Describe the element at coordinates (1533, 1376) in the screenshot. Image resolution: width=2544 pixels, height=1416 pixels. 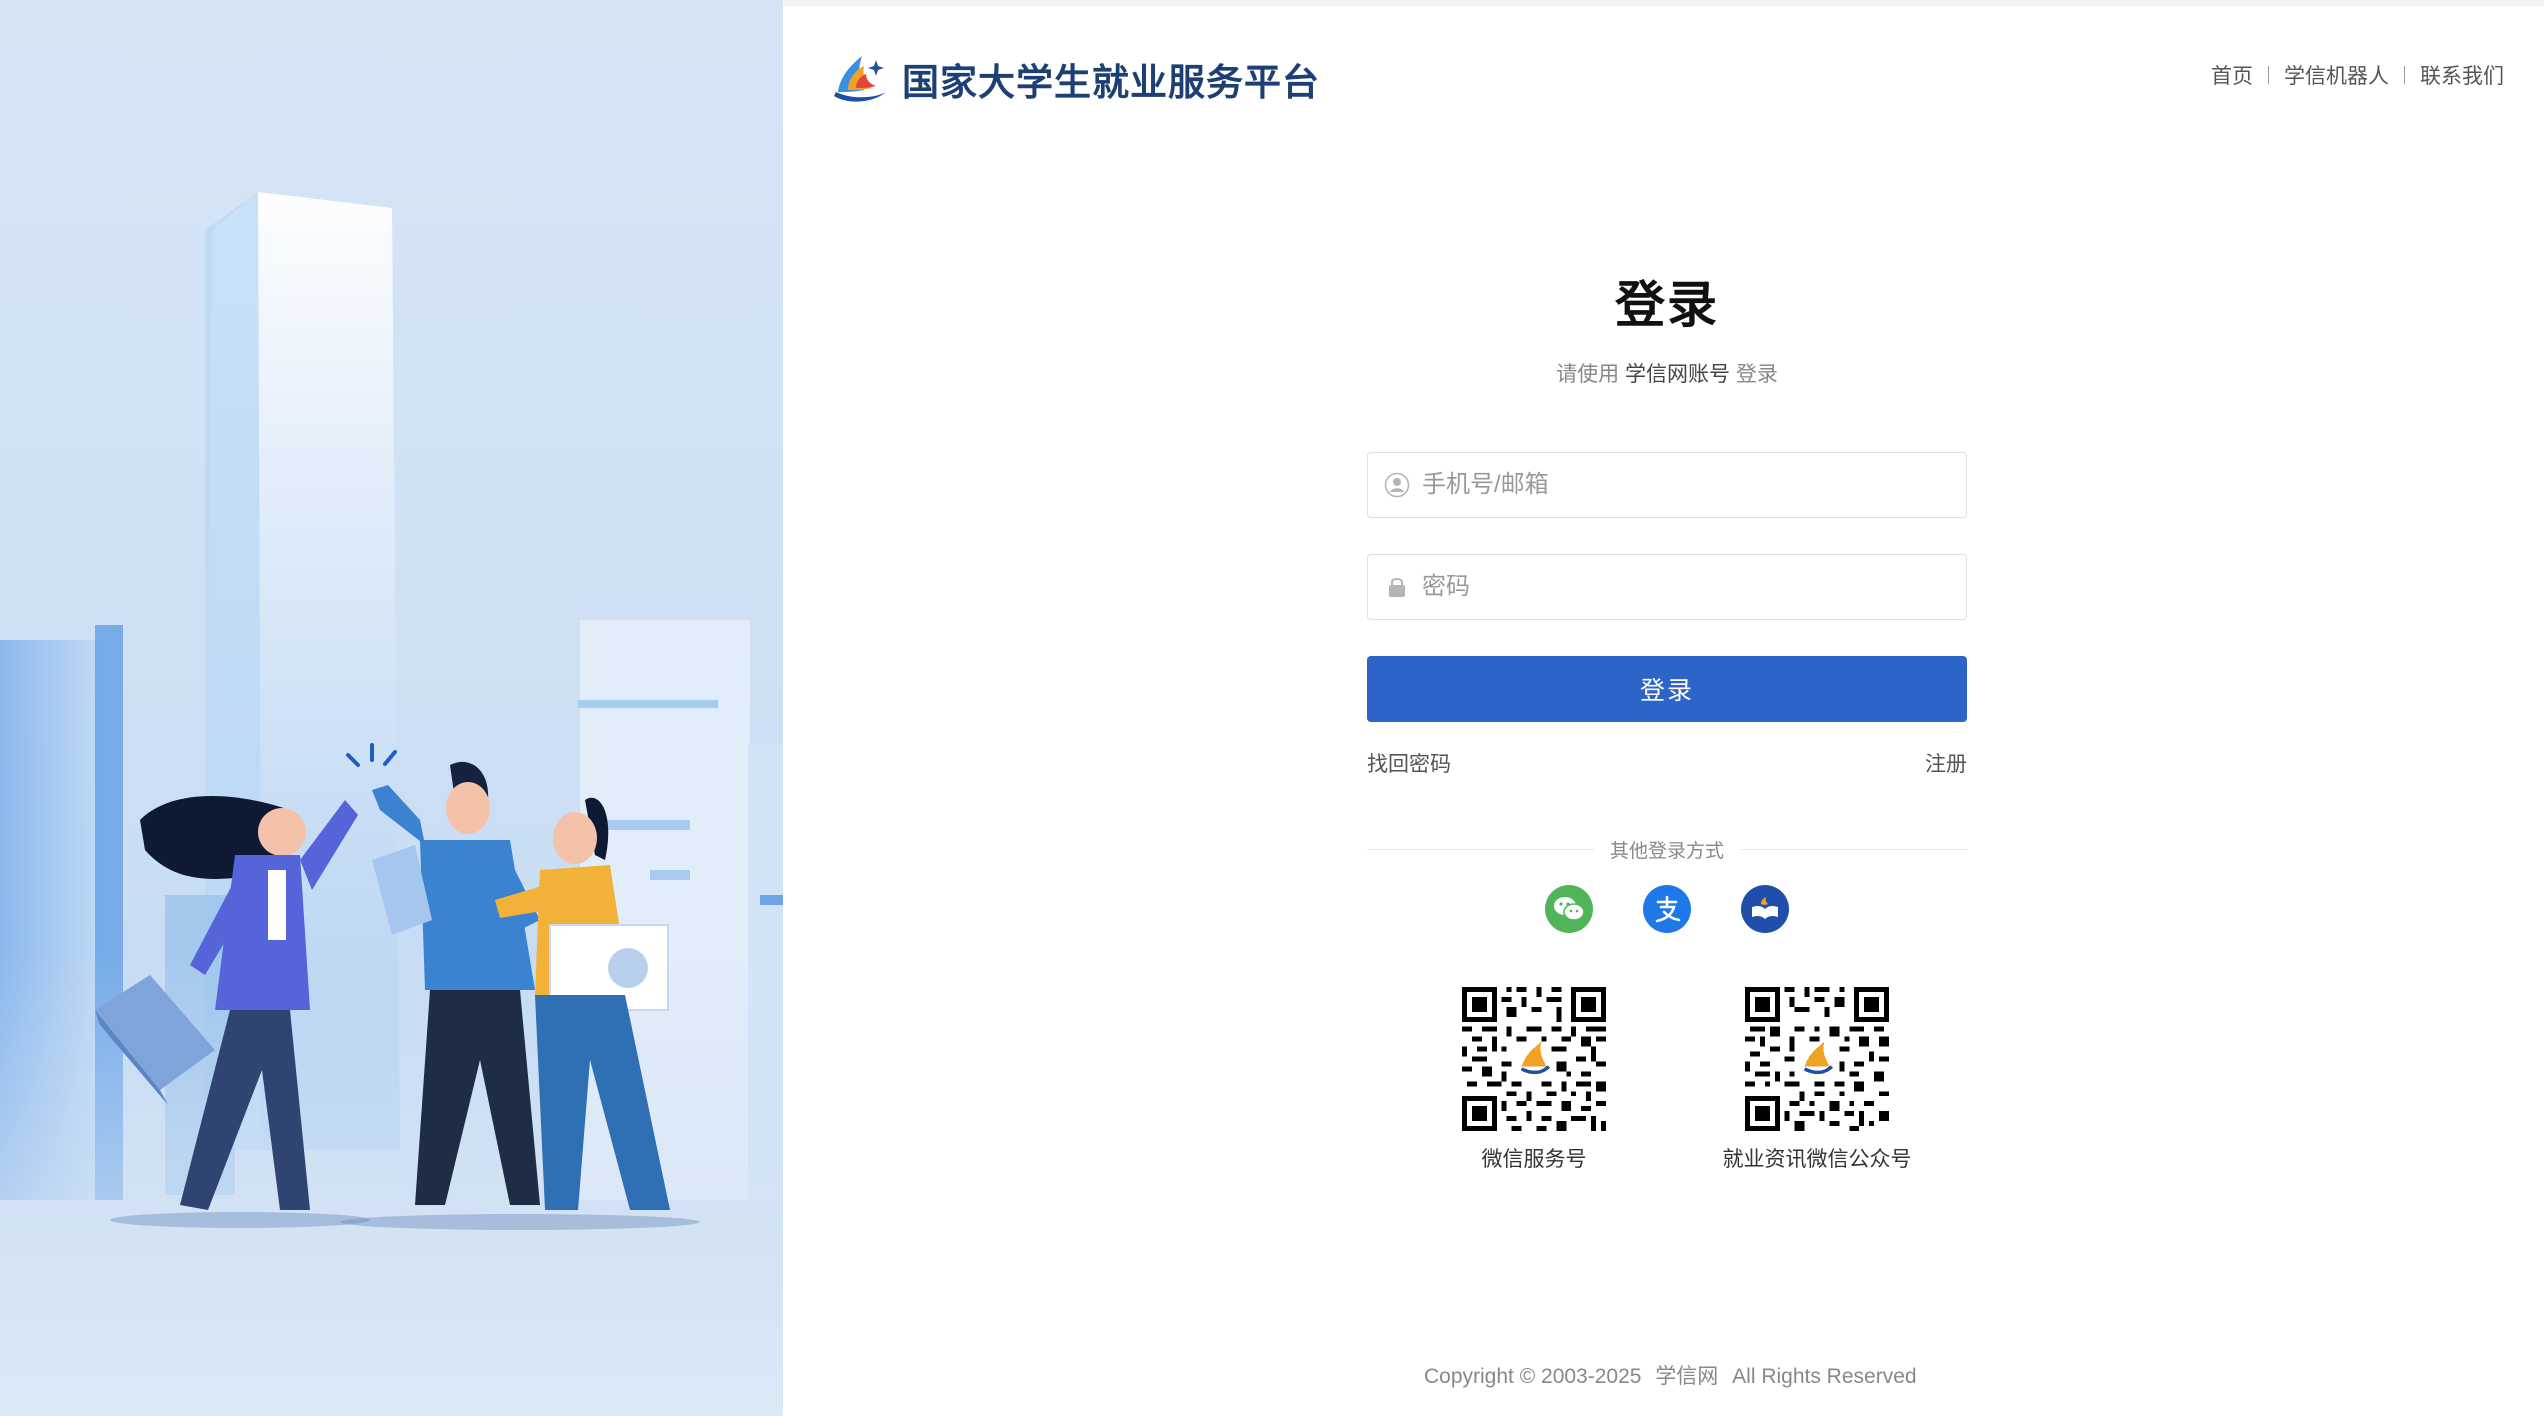
I see `copyright-text: Copyright © 2003-2025` at that location.